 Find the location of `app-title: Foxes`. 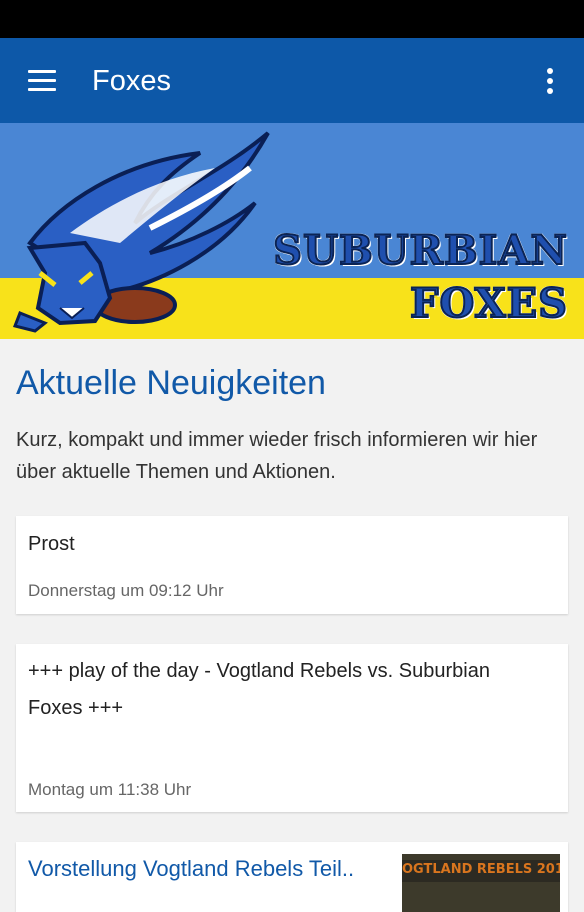

app-title: Foxes is located at coordinates (131, 81).